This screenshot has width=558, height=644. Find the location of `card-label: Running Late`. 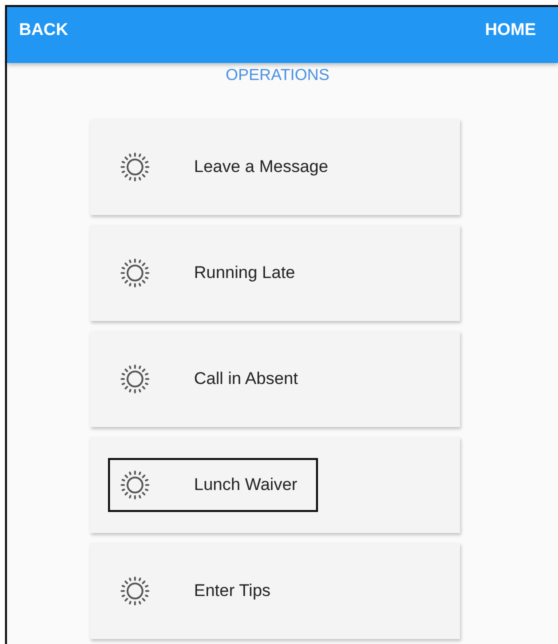

card-label: Running Late is located at coordinates (245, 273).